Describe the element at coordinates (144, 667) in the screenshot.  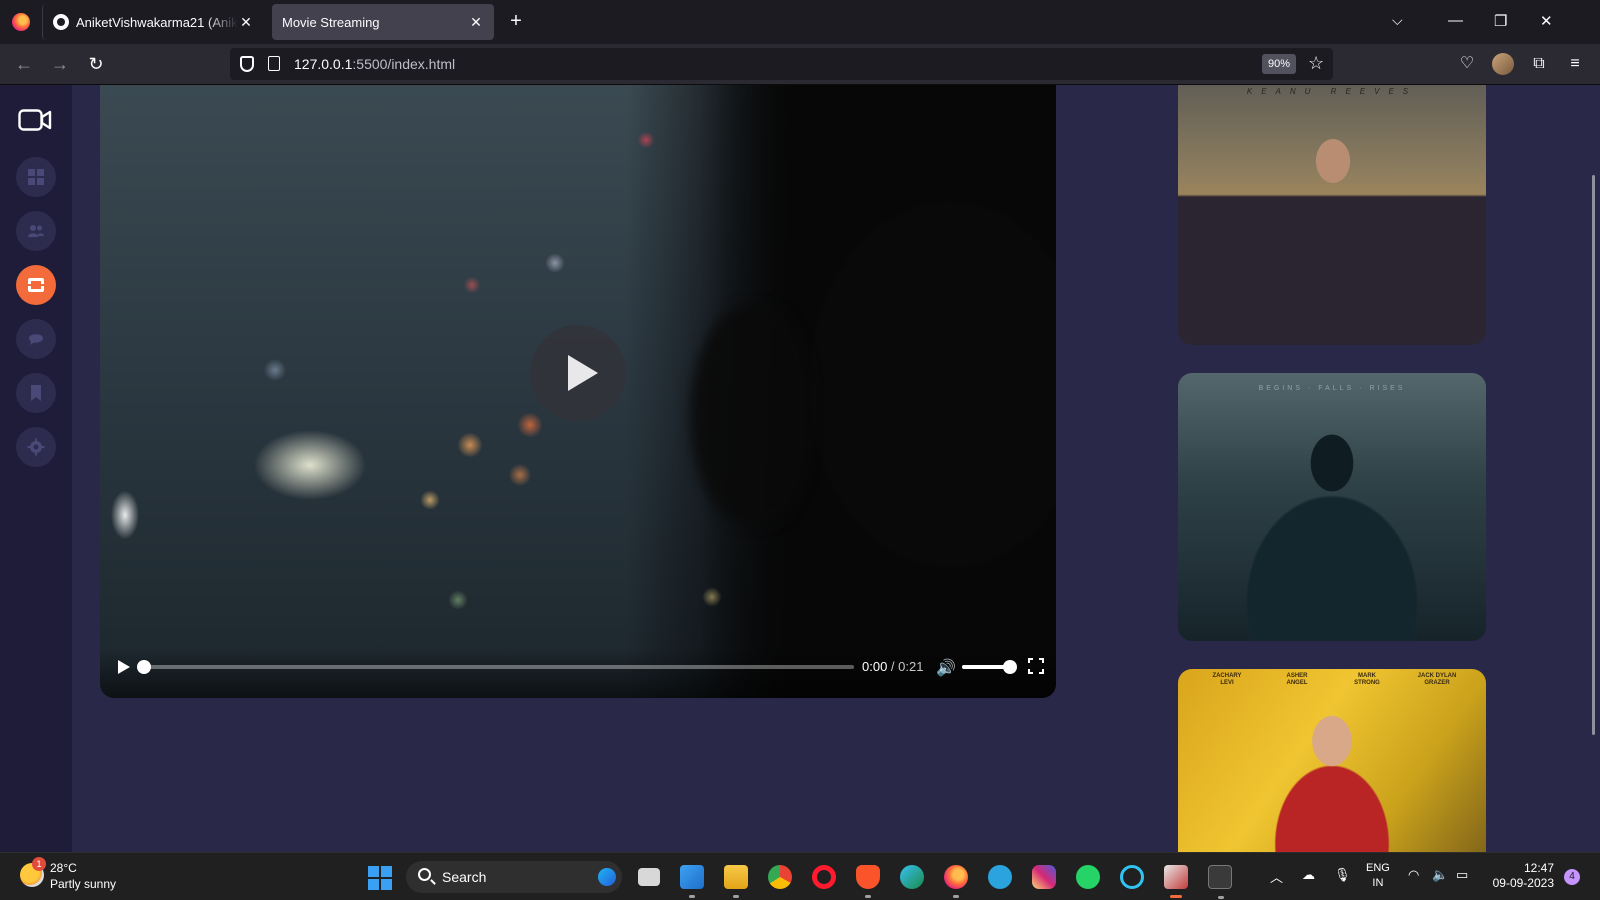
I see `seek-bar-handle` at that location.